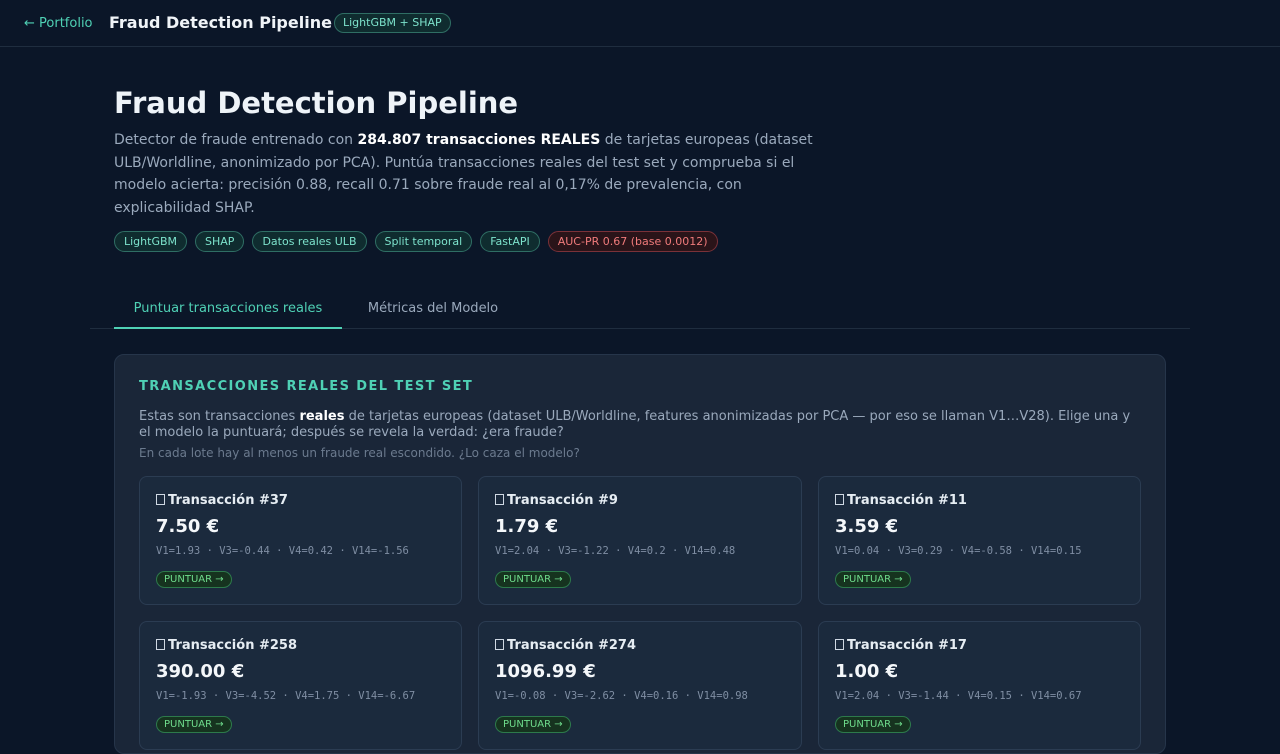 The width and height of the screenshot is (1280, 754). Describe the element at coordinates (433, 309) in the screenshot. I see `tab-model-metrics: Métricas del Modelo` at that location.